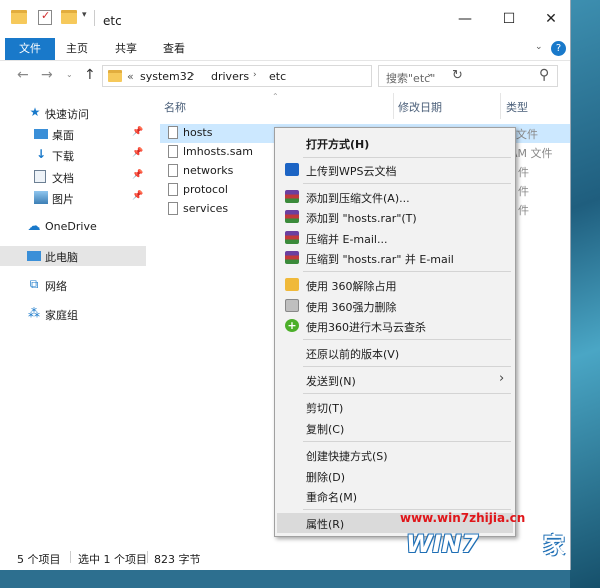  Describe the element at coordinates (558, 48) in the screenshot. I see `help-icon: ?` at that location.